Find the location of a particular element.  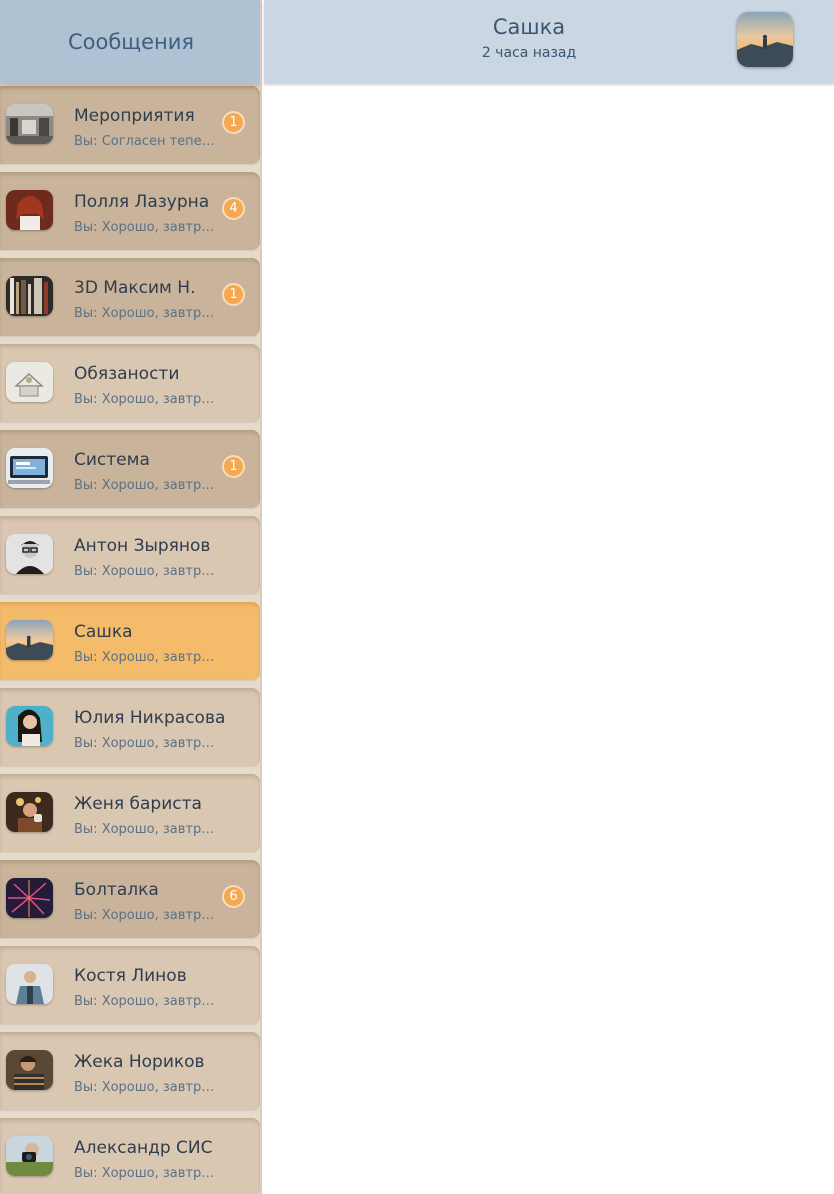

fireworks-photo-icon is located at coordinates (29, 898).